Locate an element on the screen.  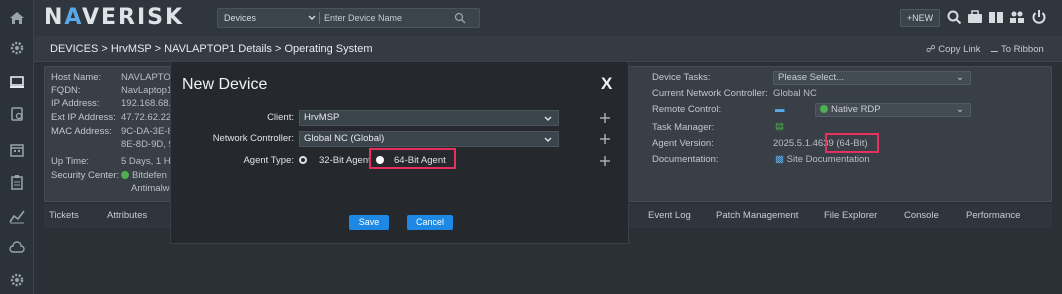
save-button: Save is located at coordinates (369, 222).